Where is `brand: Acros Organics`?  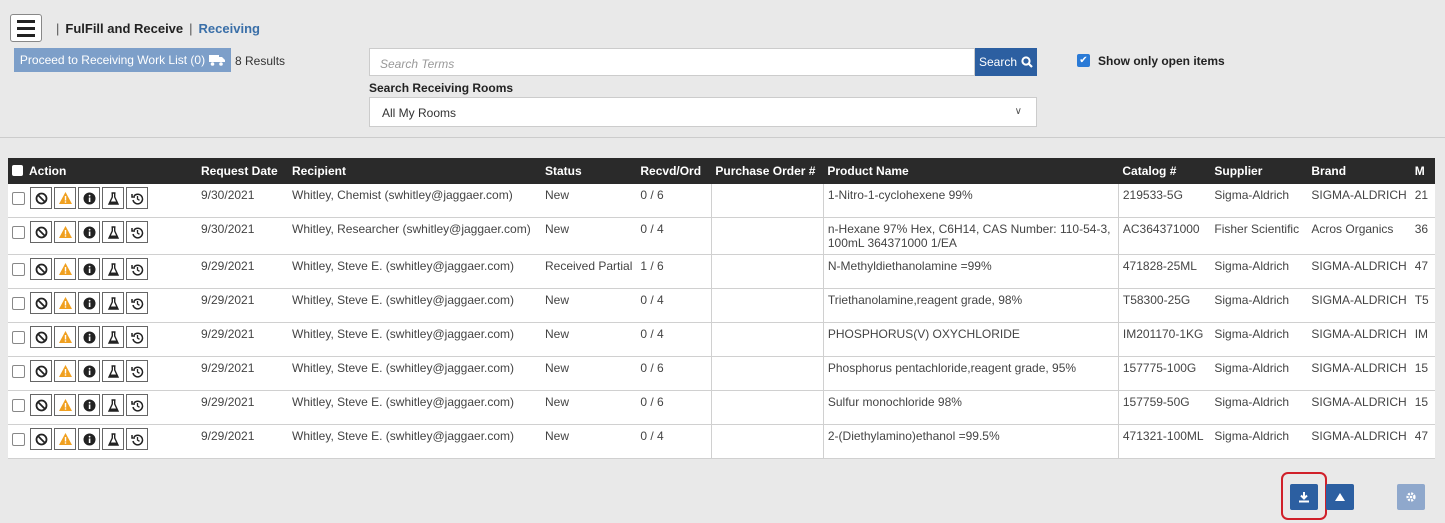
brand: Acros Organics is located at coordinates (1359, 236).